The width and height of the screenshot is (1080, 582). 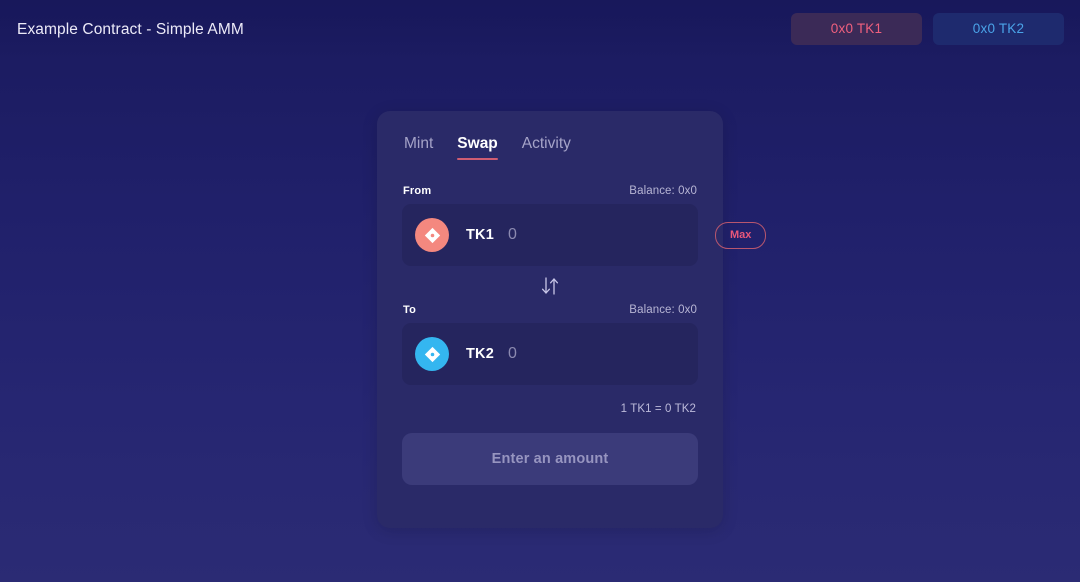 I want to click on from-token-row: TK1 Max, so click(x=584, y=235).